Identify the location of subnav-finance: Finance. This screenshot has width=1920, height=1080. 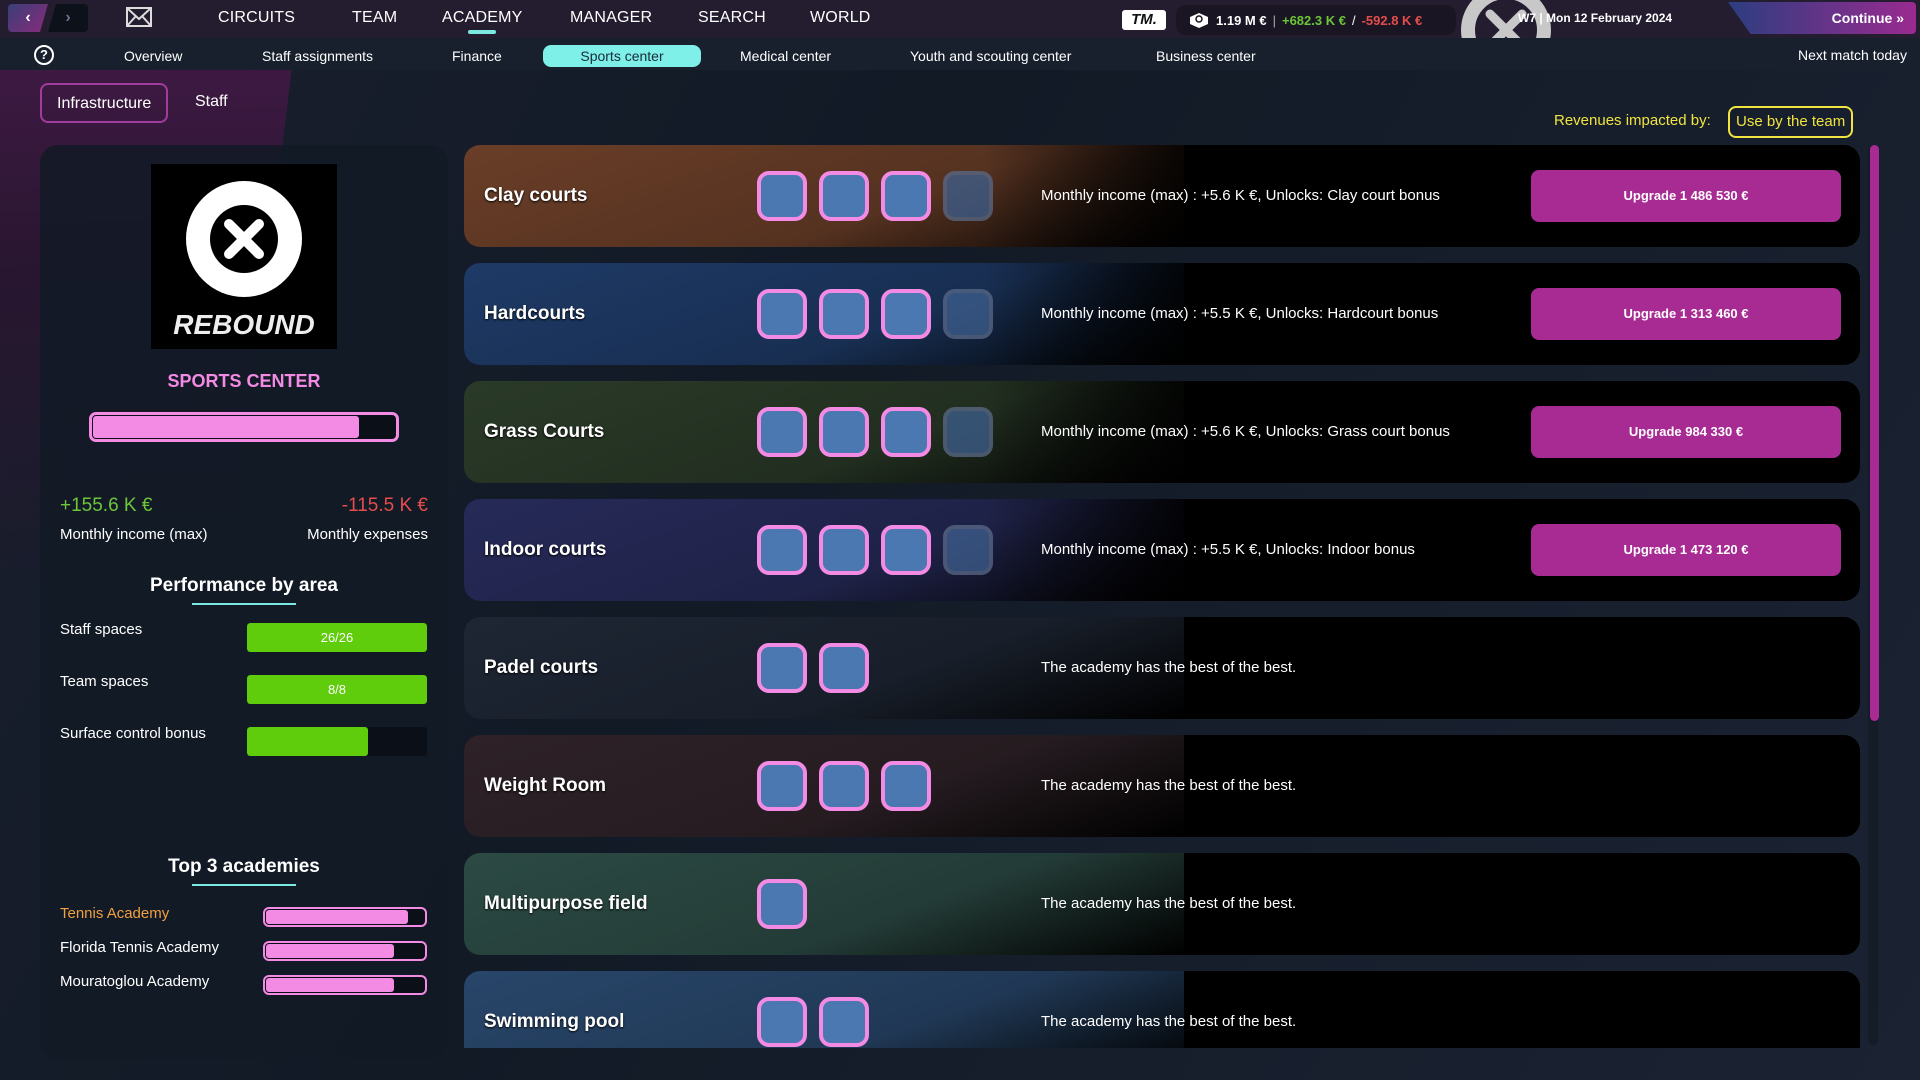
(477, 56).